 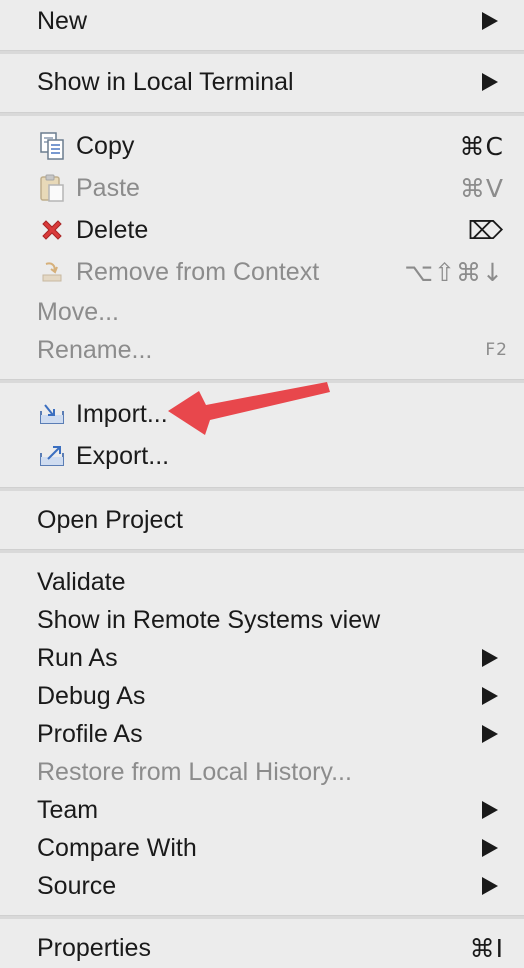 I want to click on menu-item-delete: Delete ⌦, so click(x=262, y=230).